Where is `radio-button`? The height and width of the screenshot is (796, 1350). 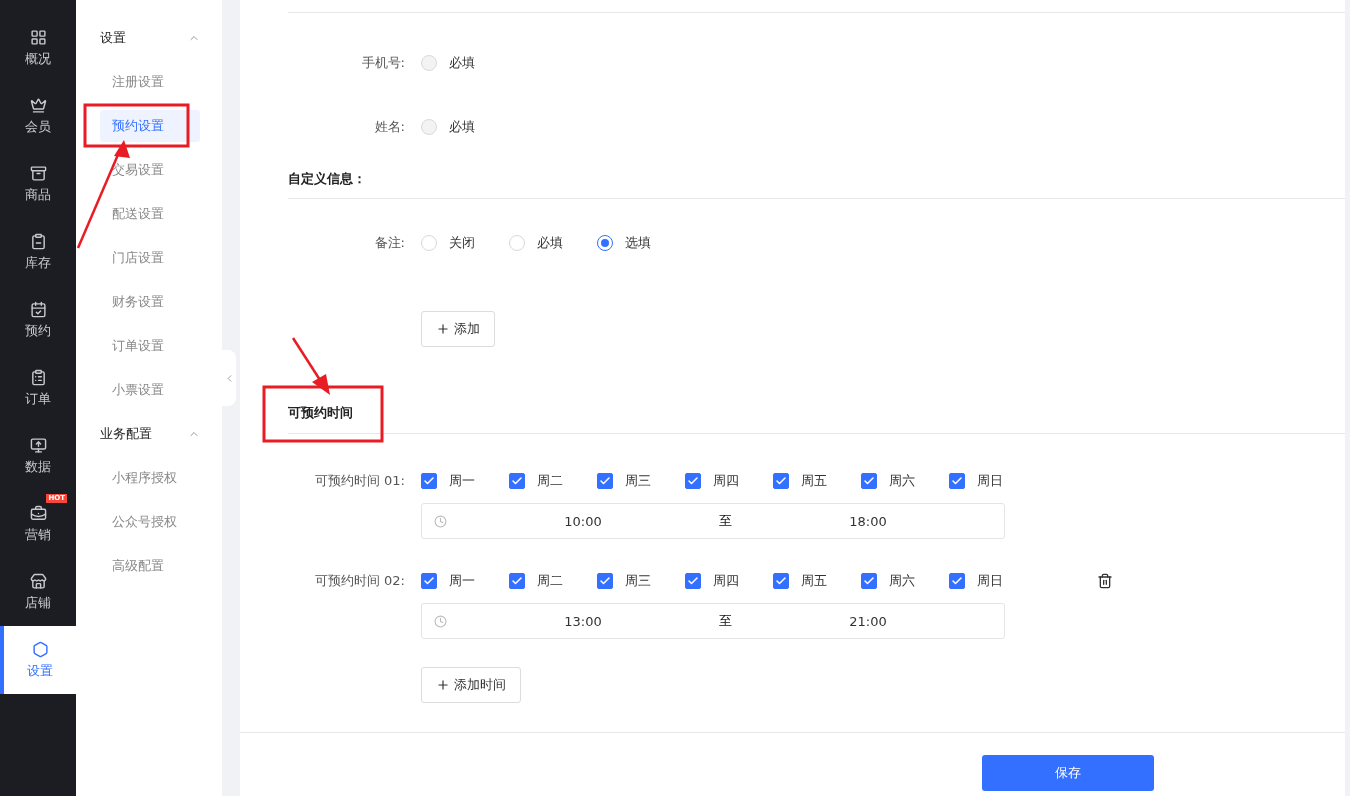
radio-button is located at coordinates (605, 243).